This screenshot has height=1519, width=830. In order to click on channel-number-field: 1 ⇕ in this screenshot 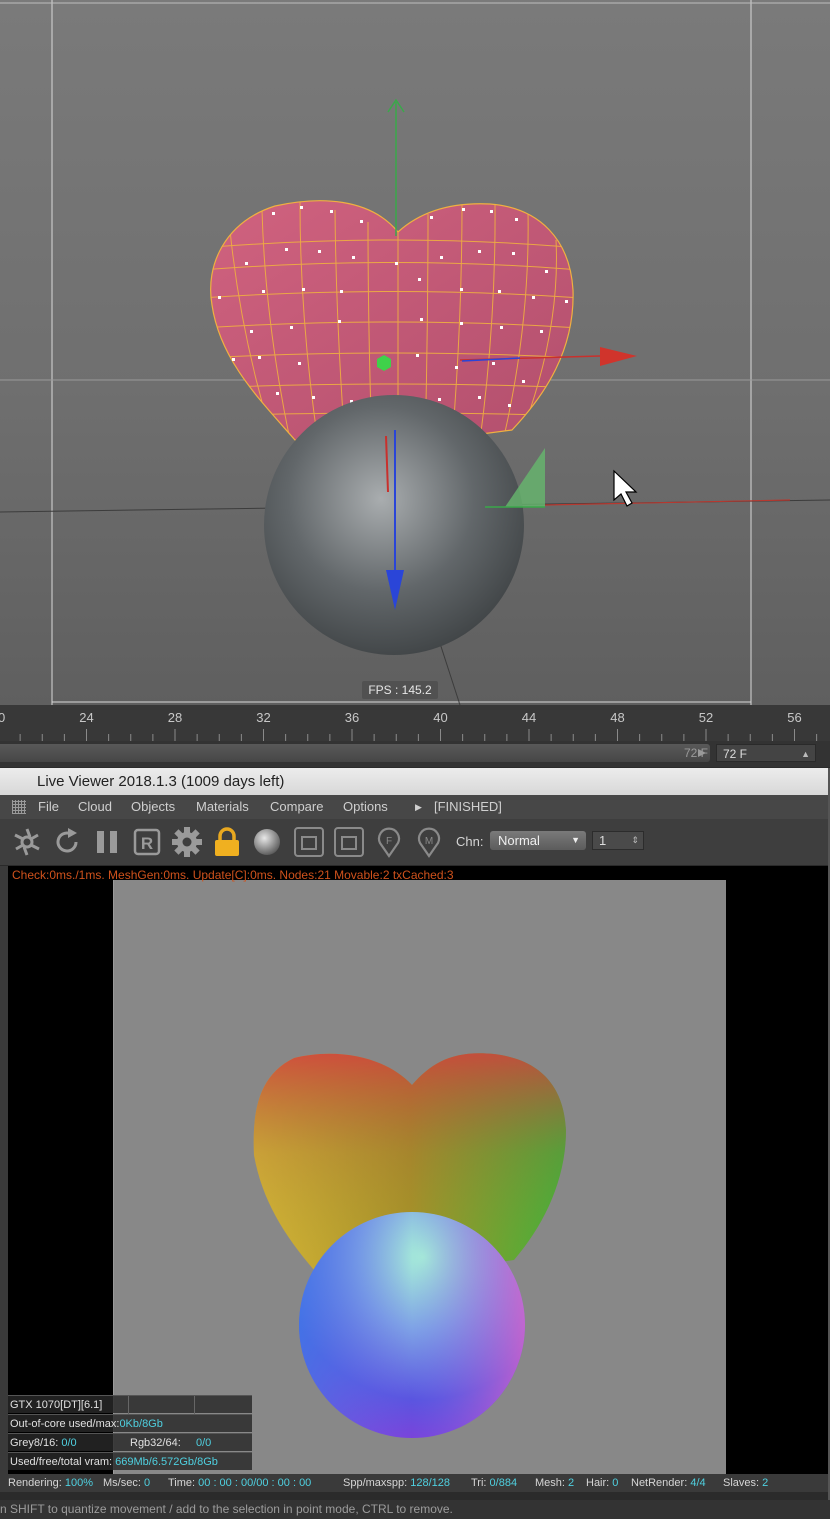, I will do `click(618, 840)`.